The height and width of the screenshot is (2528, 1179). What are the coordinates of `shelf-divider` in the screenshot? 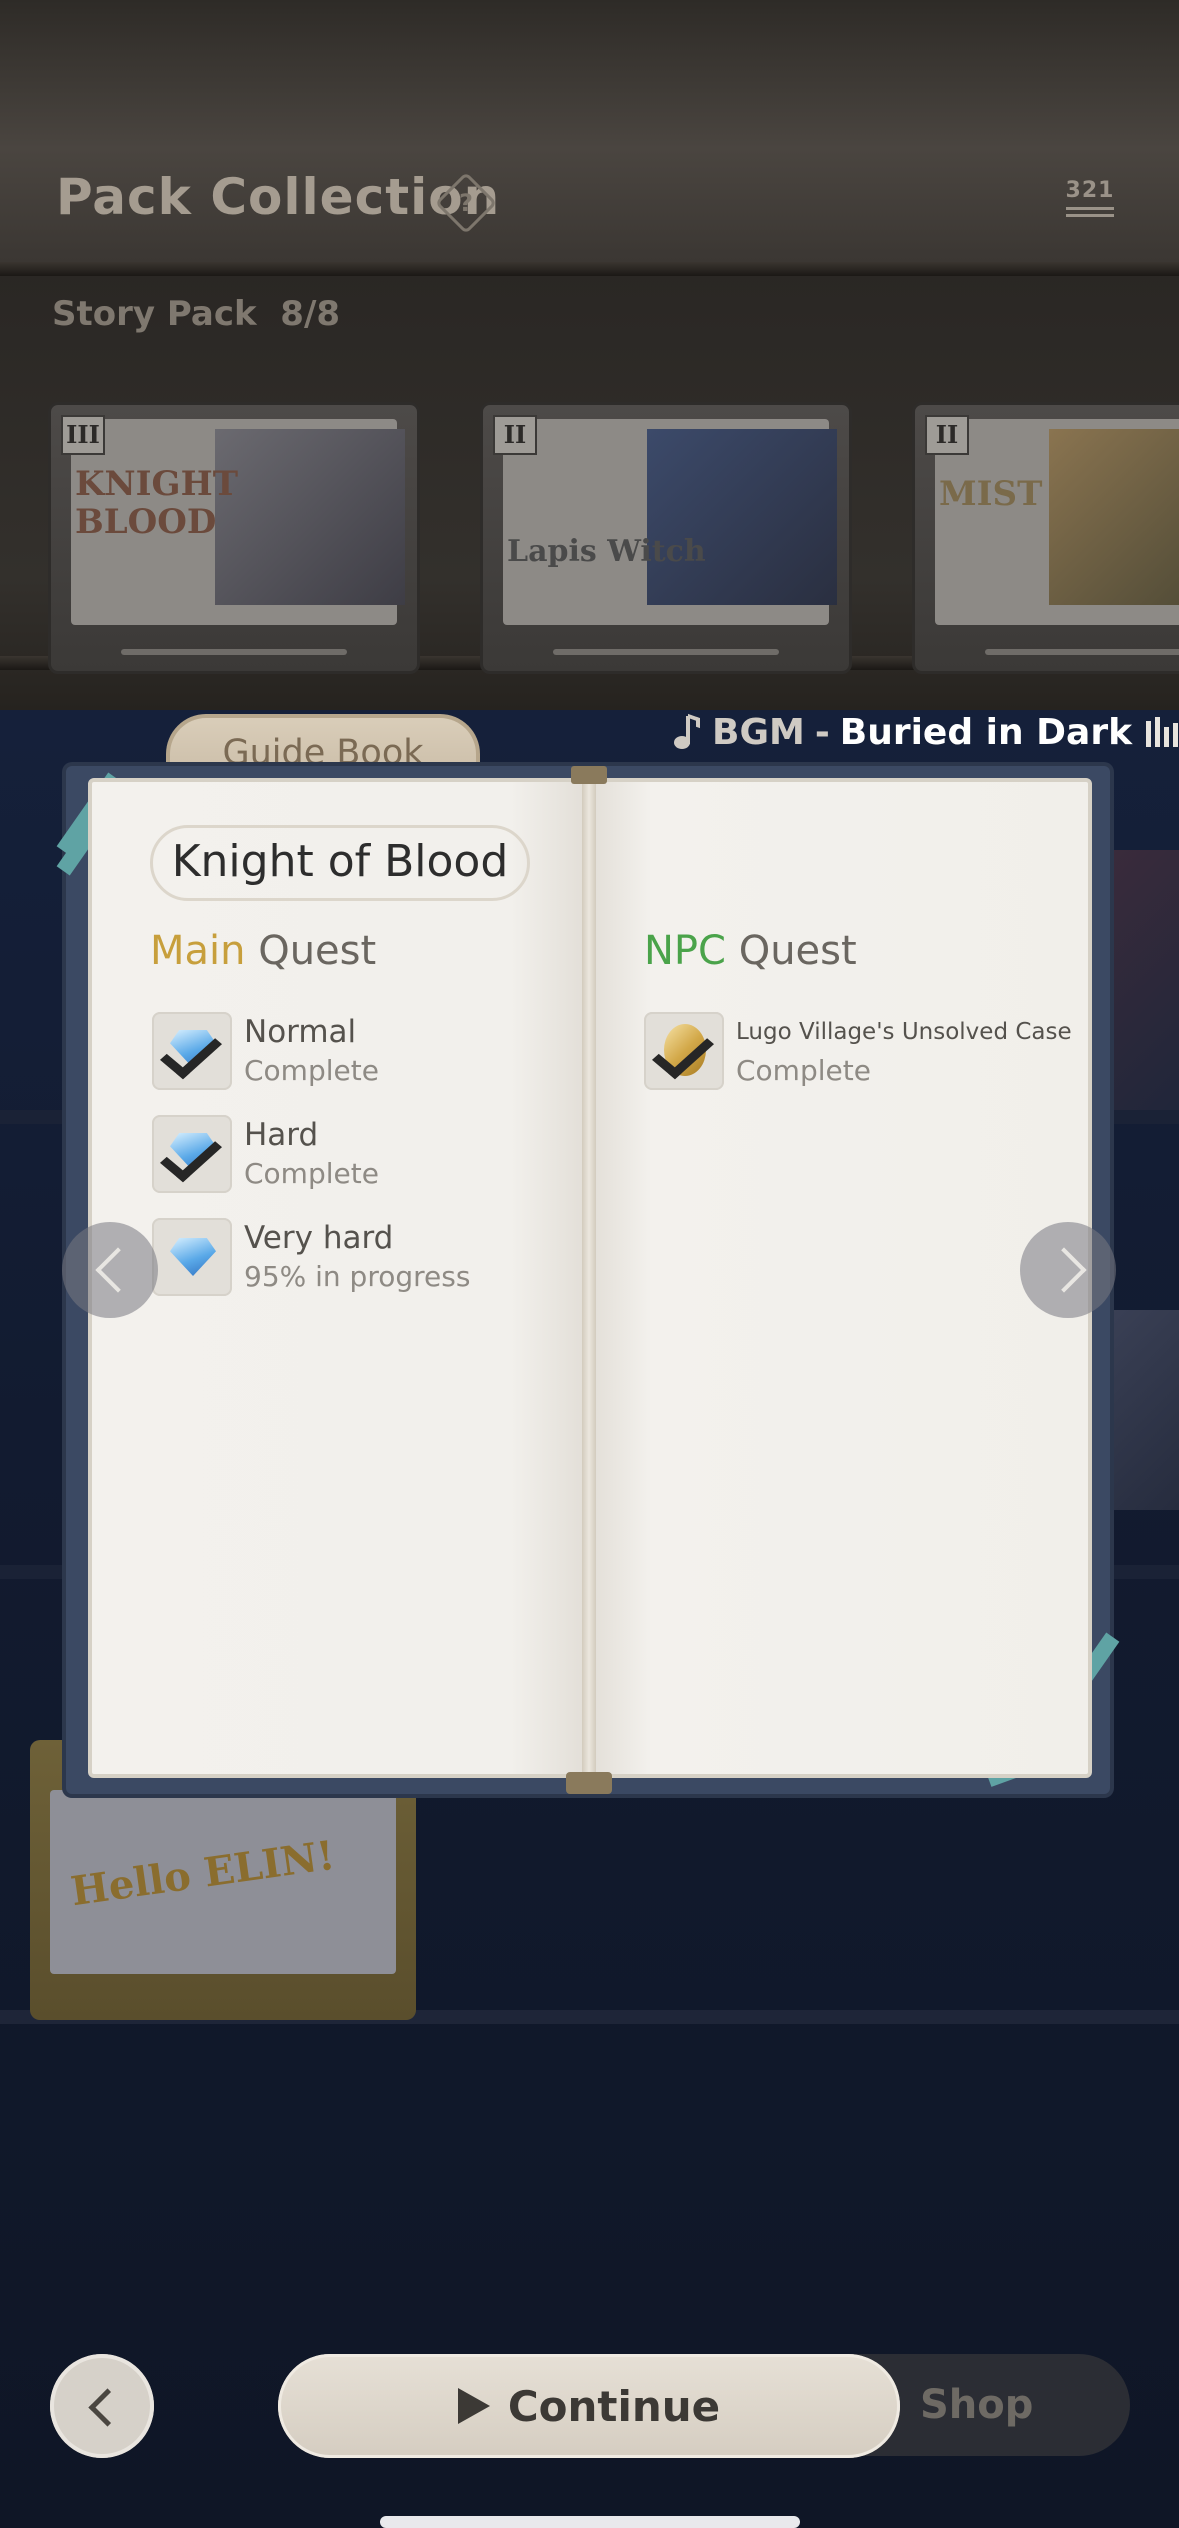 It's located at (589, 269).